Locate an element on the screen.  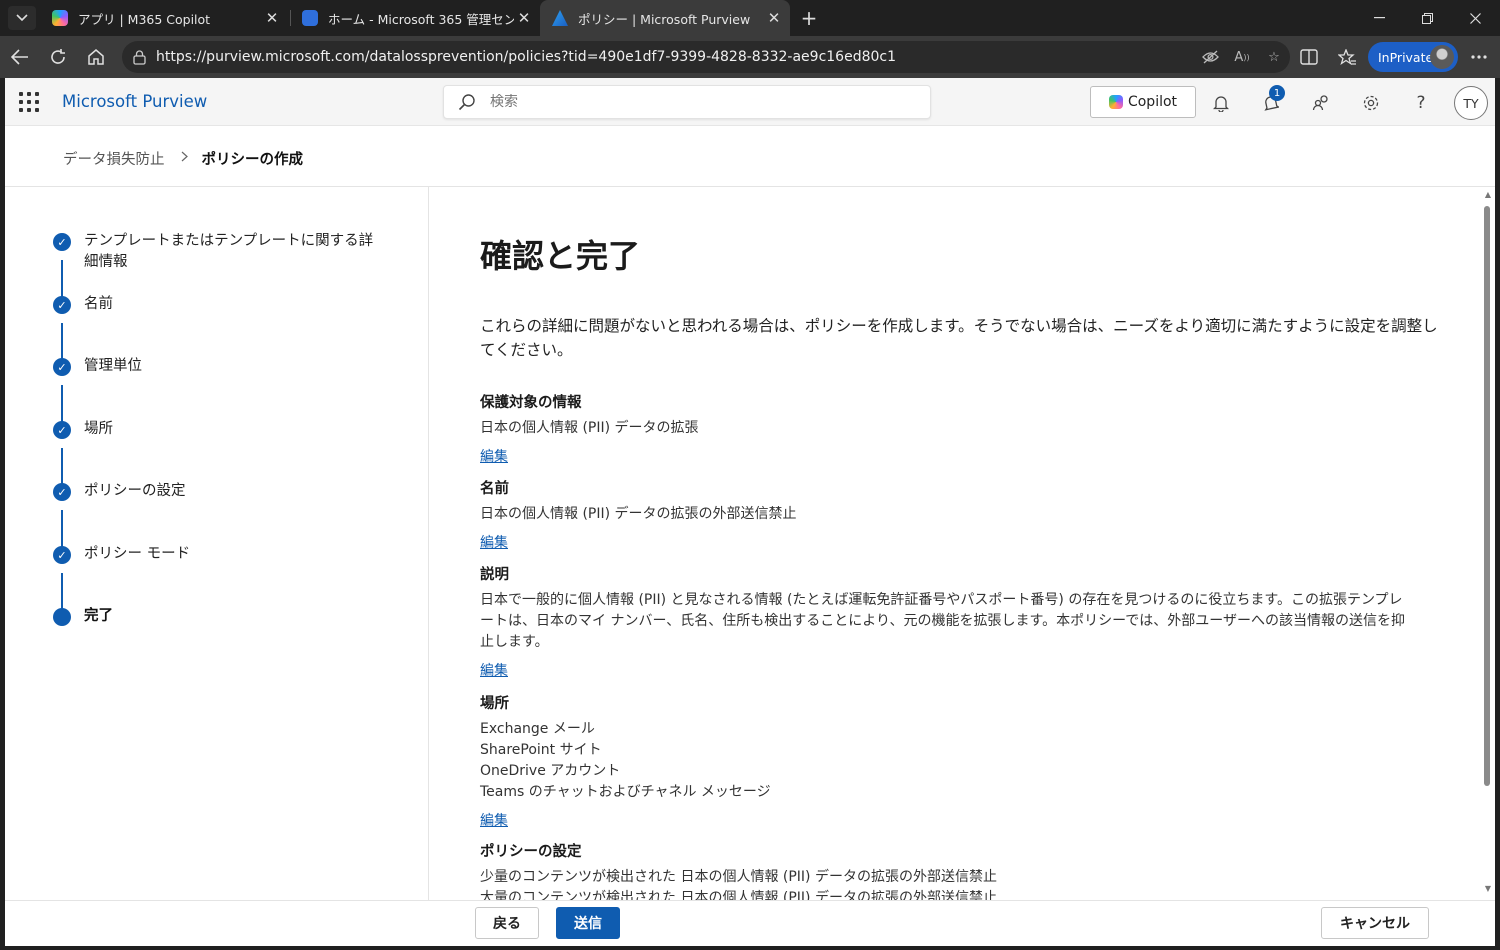
chevron-down-icon is located at coordinates (22, 18).